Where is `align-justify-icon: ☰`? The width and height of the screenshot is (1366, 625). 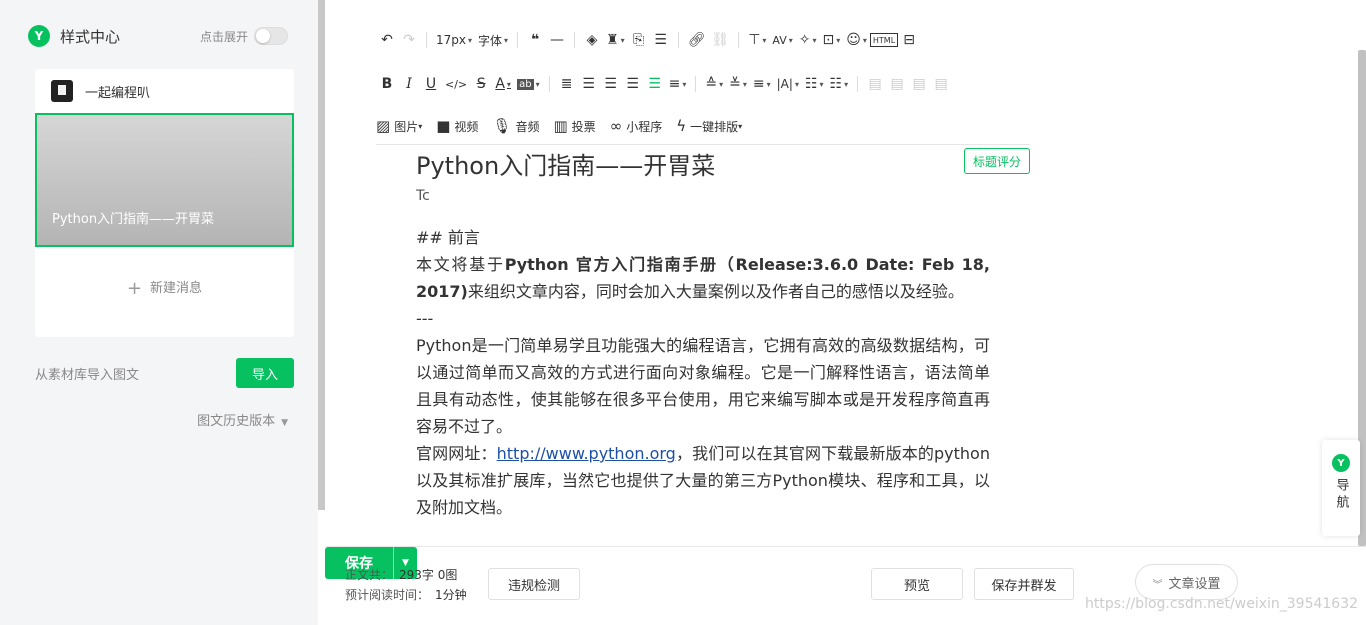 align-justify-icon: ☰ is located at coordinates (655, 84).